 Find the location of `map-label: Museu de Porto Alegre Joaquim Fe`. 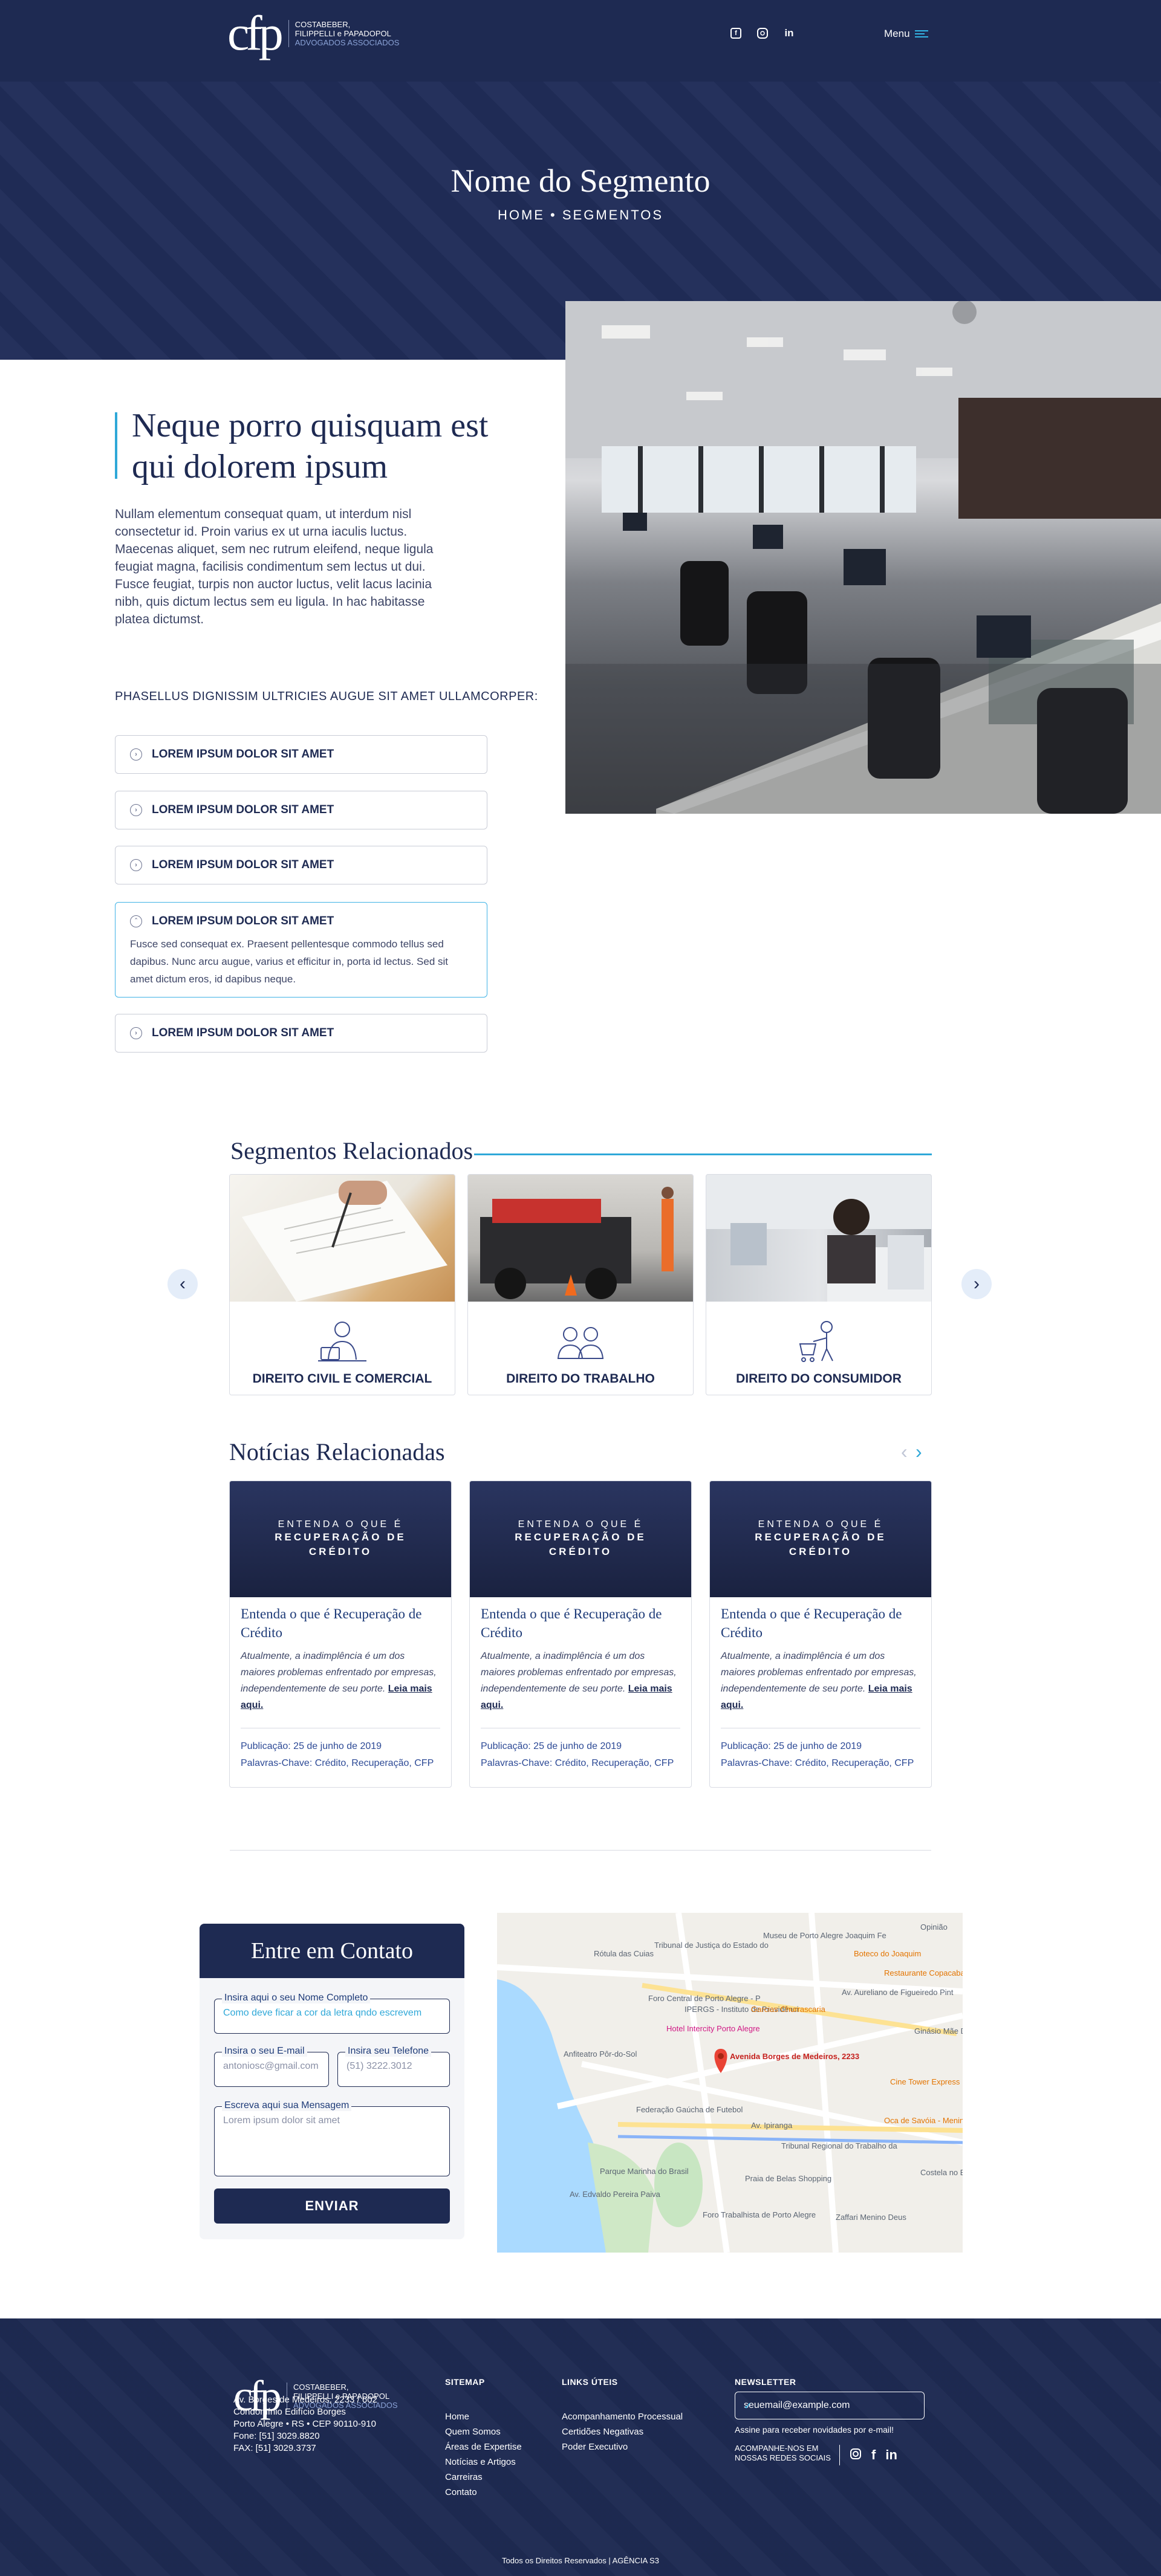

map-label: Museu de Porto Alegre Joaquim Fe is located at coordinates (824, 1935).